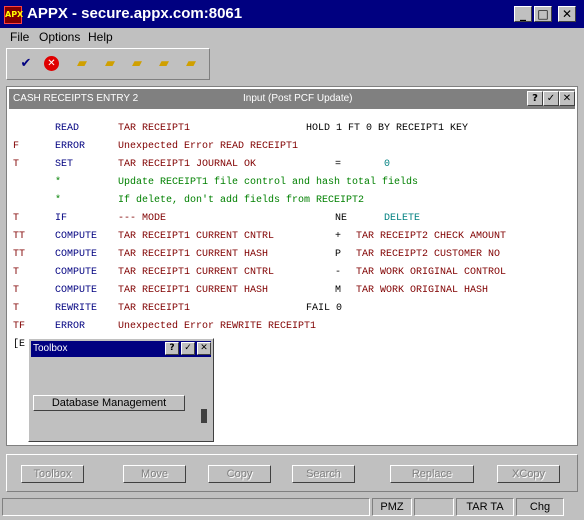  What do you see at coordinates (239, 474) in the screenshot?
I see `copy-button: Copy` at bounding box center [239, 474].